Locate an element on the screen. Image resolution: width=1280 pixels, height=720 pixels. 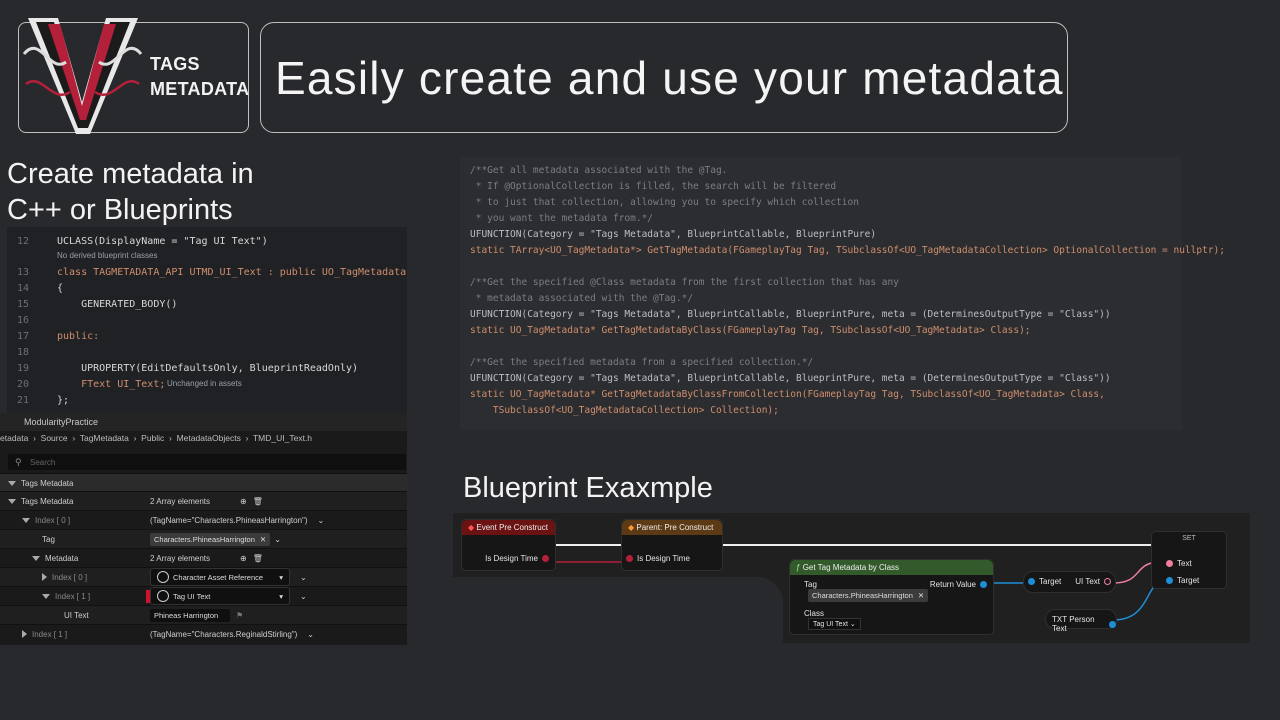
breadcrumb-item: TagMetadata is located at coordinates (104, 438).